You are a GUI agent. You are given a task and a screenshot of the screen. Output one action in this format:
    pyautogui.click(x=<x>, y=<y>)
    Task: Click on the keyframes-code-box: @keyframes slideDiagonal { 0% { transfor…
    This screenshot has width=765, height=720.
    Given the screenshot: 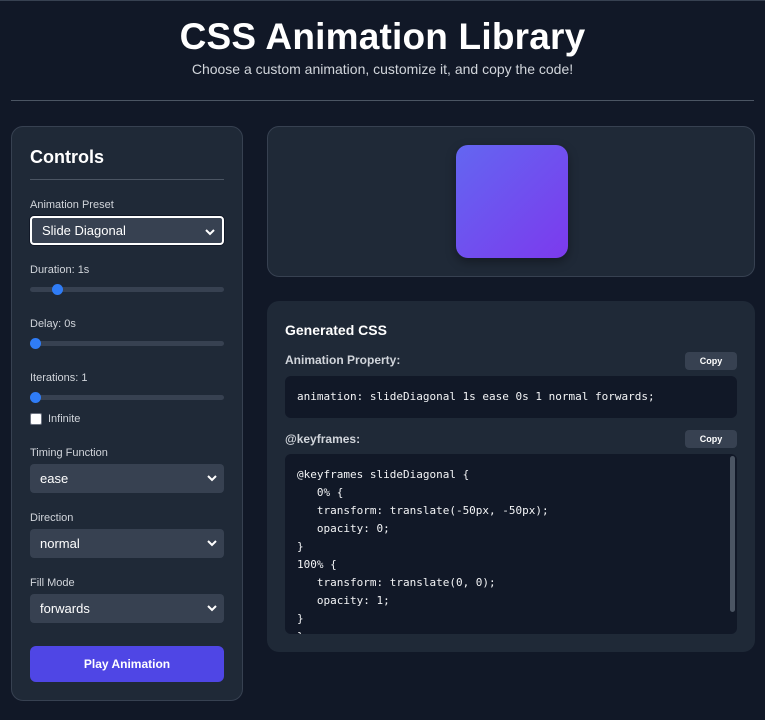 What is the action you would take?
    pyautogui.click(x=511, y=544)
    